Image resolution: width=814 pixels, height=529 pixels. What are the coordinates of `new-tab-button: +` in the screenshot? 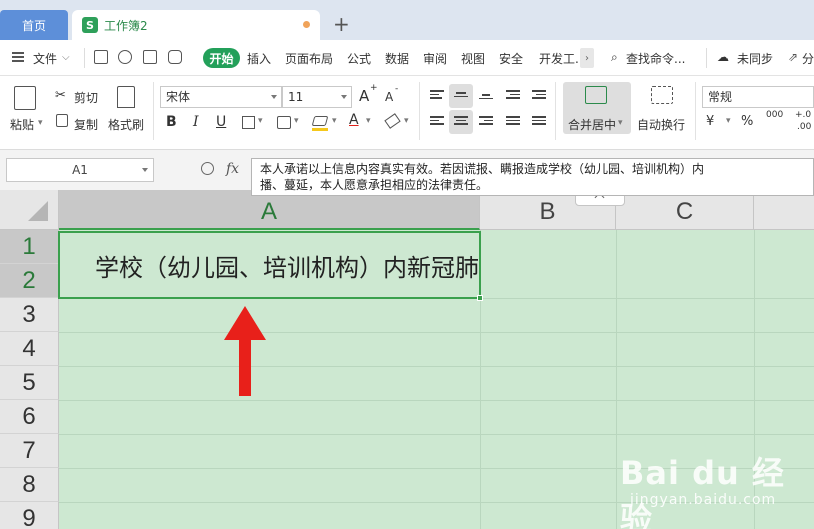 It's located at (341, 24).